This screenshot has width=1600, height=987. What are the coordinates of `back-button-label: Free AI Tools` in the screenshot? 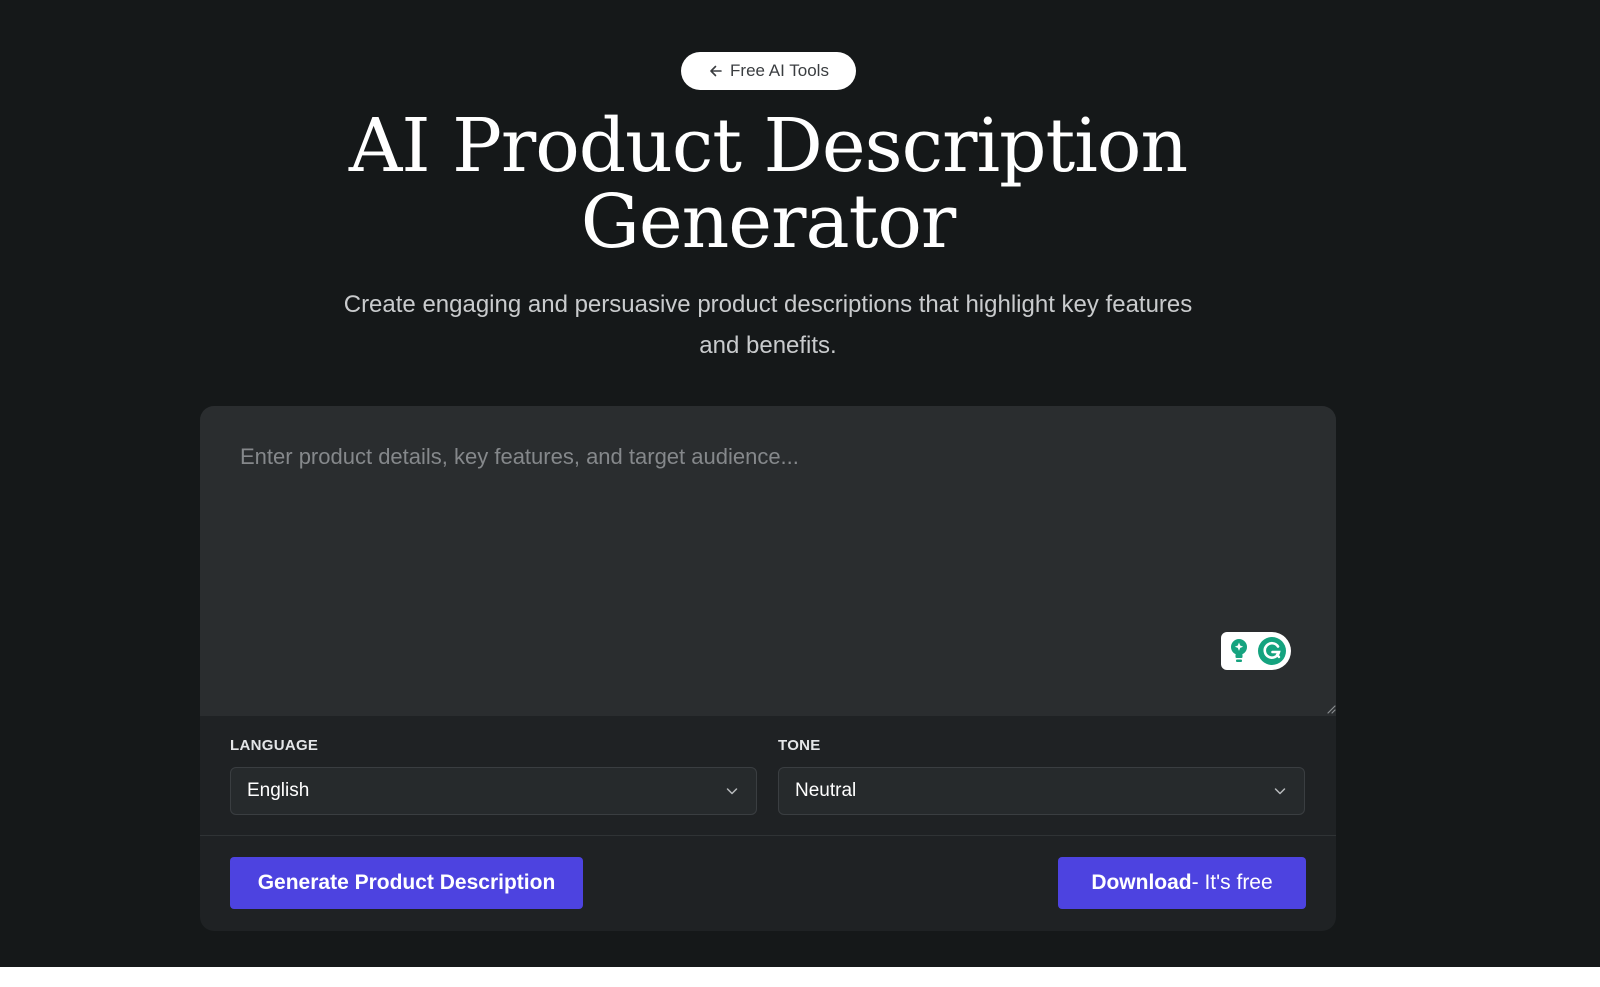 It's located at (779, 70).